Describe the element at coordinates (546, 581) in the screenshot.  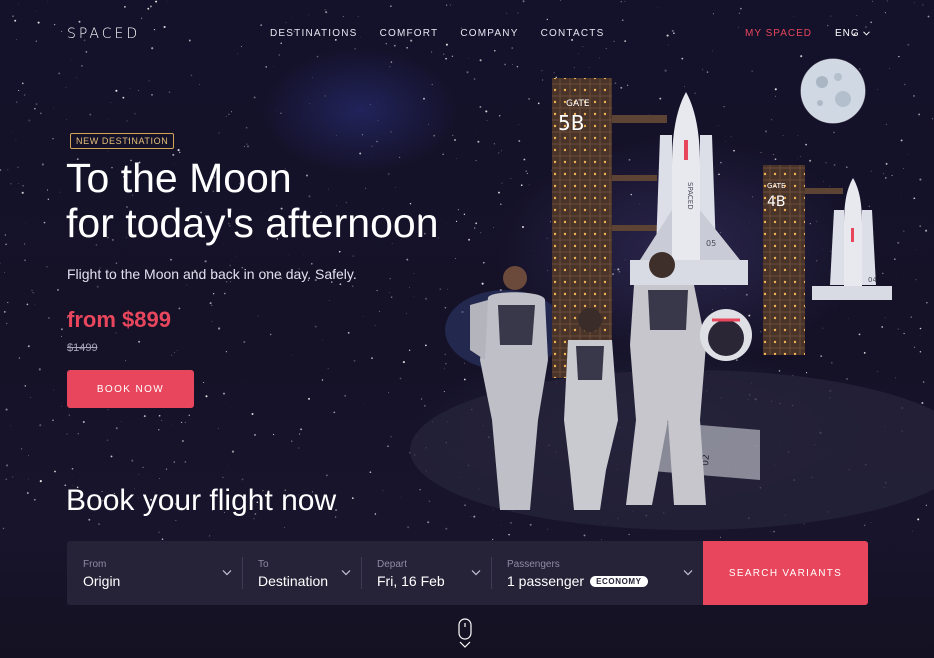
I see `passengers-value: 1 passenger` at that location.